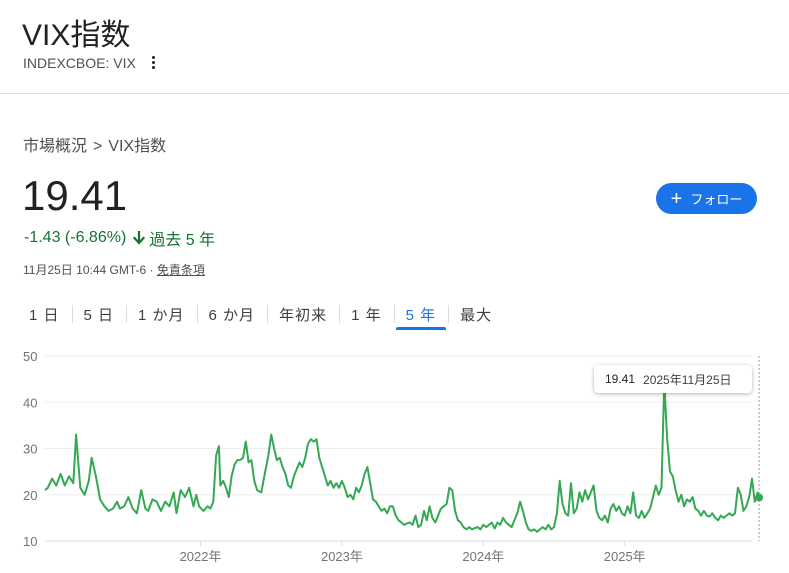  Describe the element at coordinates (76, 35) in the screenshot. I see `page-title: VIX指数` at that location.